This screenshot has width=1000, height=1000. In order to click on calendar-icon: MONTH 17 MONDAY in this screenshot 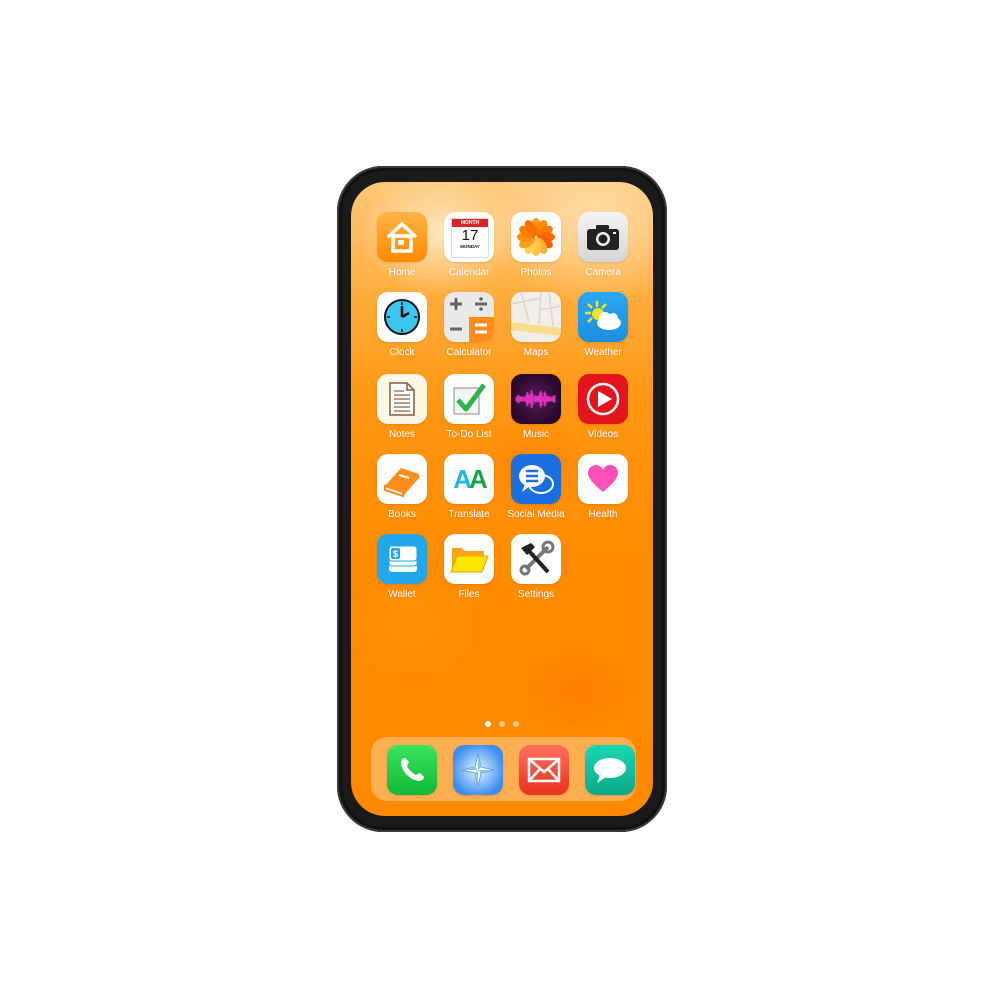, I will do `click(469, 237)`.